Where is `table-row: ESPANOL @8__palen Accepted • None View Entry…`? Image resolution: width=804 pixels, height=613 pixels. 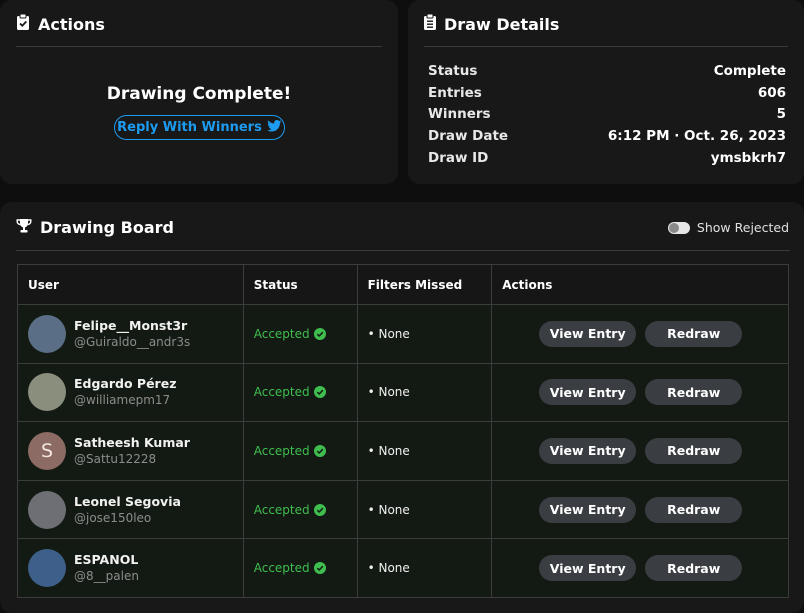 table-row: ESPANOL @8__palen Accepted • None View Entry… is located at coordinates (403, 568).